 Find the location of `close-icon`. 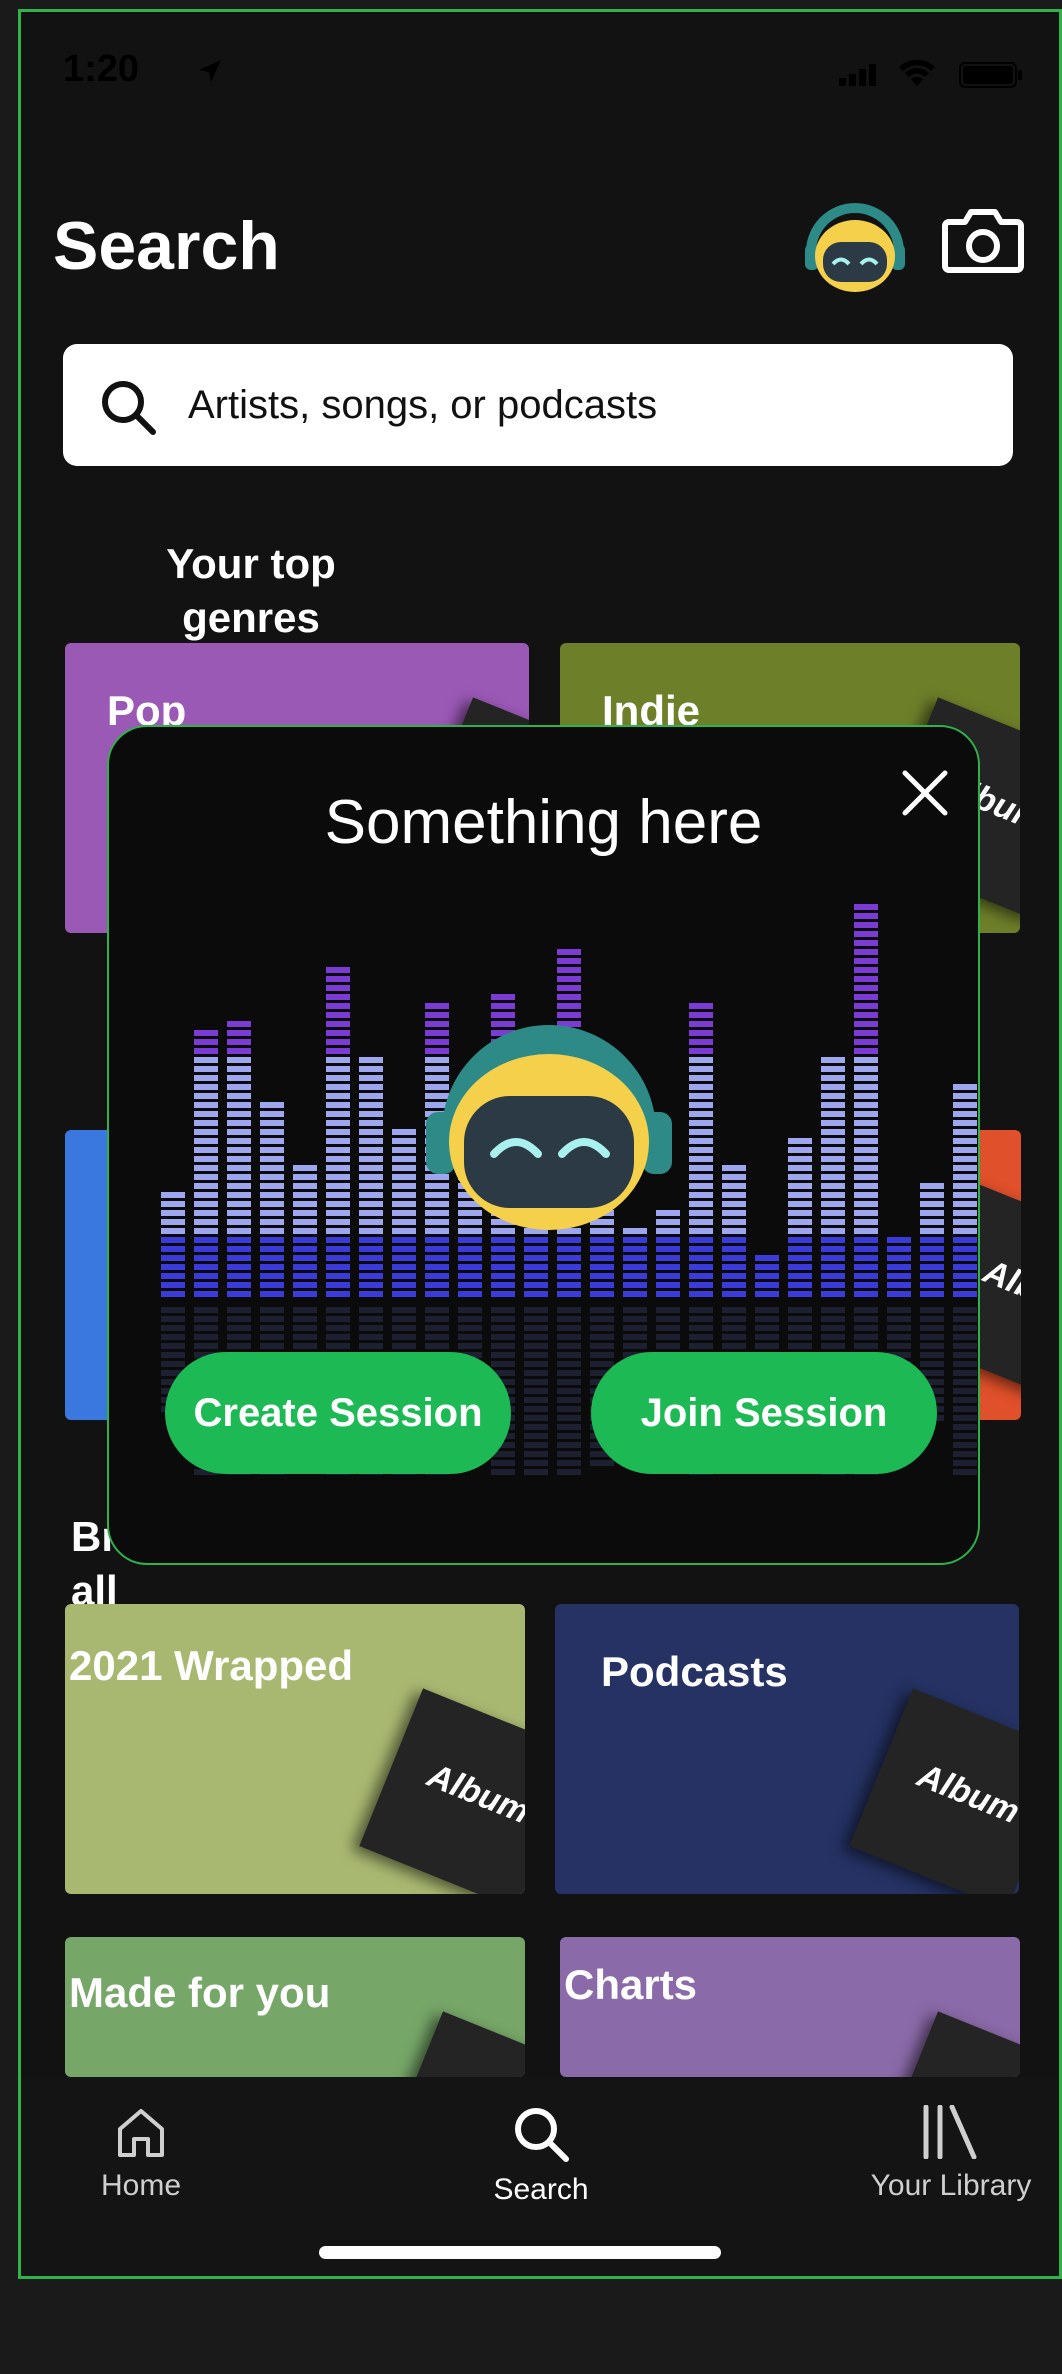

close-icon is located at coordinates (925, 793).